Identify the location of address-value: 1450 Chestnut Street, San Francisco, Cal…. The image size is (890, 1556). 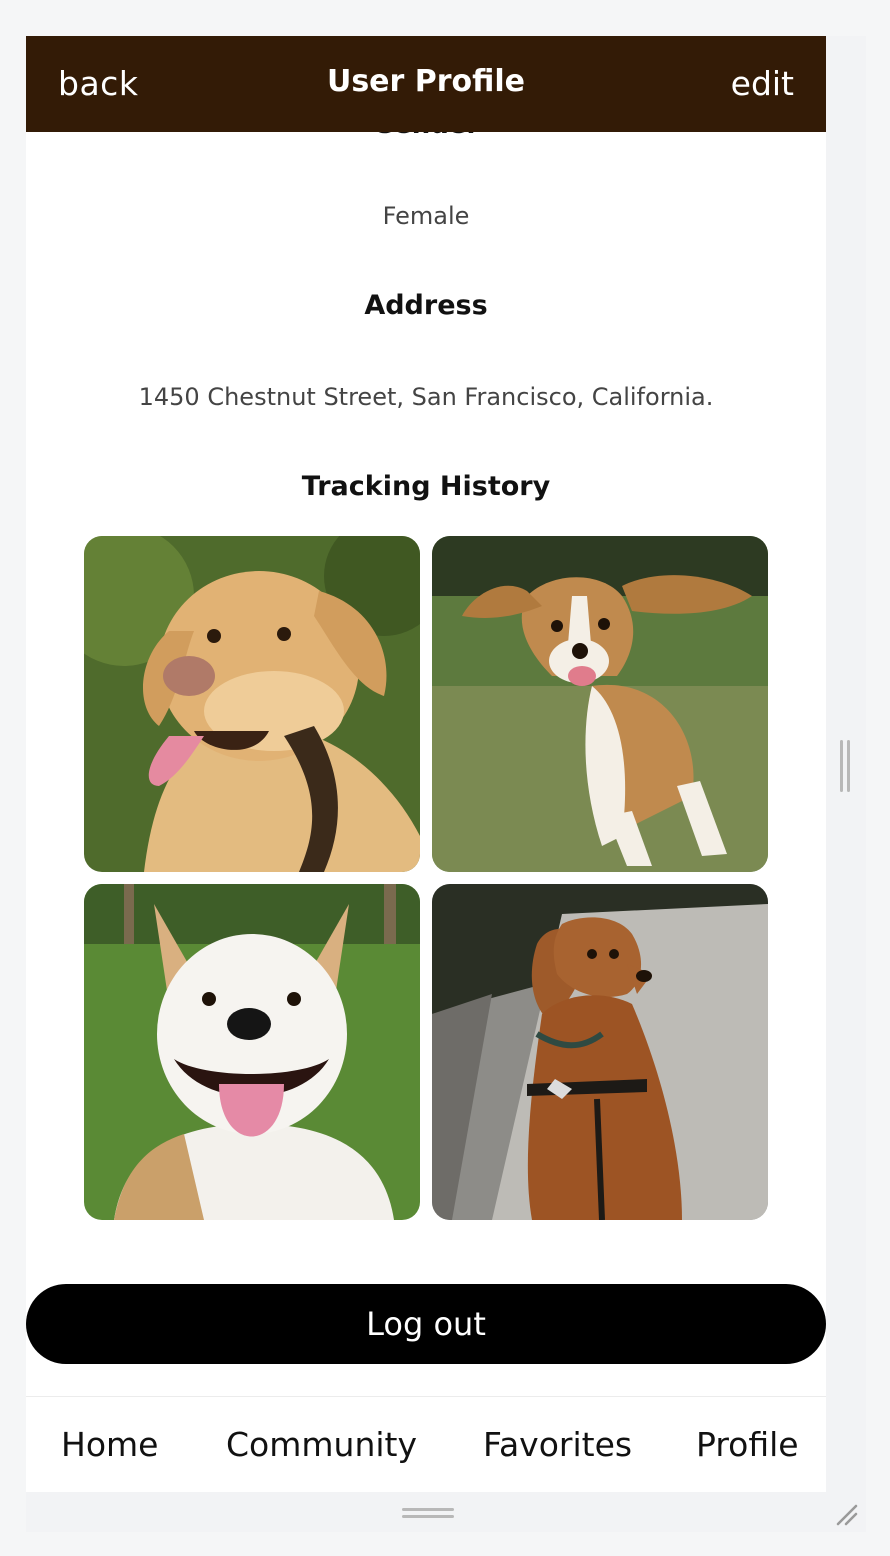
(426, 397).